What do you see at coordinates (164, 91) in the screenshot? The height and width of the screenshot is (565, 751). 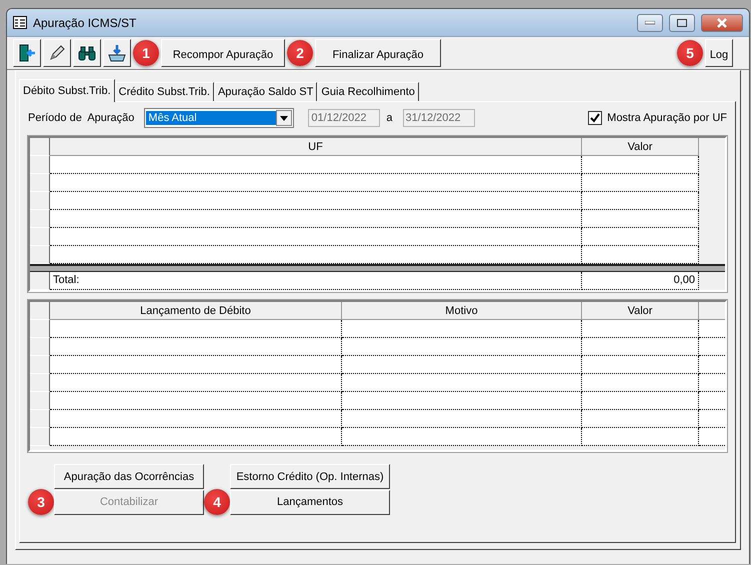 I see `tab: Crédito Subst.Trib.` at bounding box center [164, 91].